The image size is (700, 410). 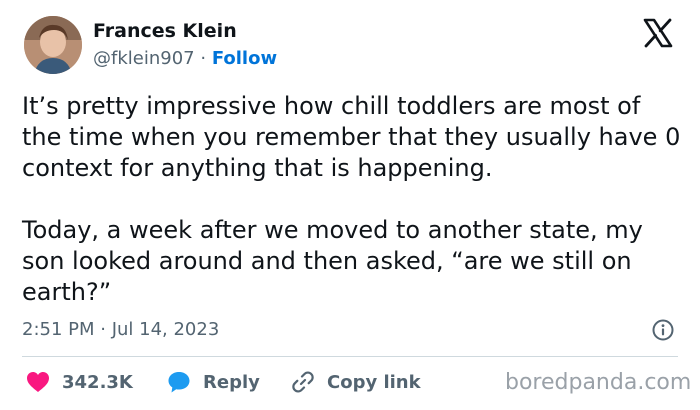 I want to click on reply-label: Reply, so click(x=231, y=382).